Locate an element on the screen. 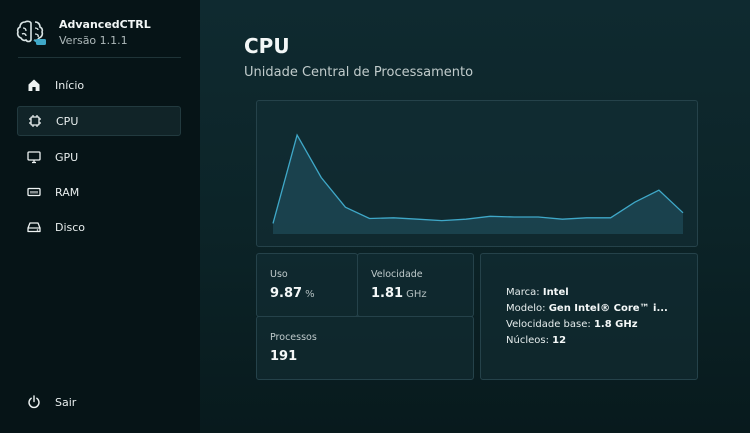 The height and width of the screenshot is (433, 750). usage-chart-svg is located at coordinates (478, 183).